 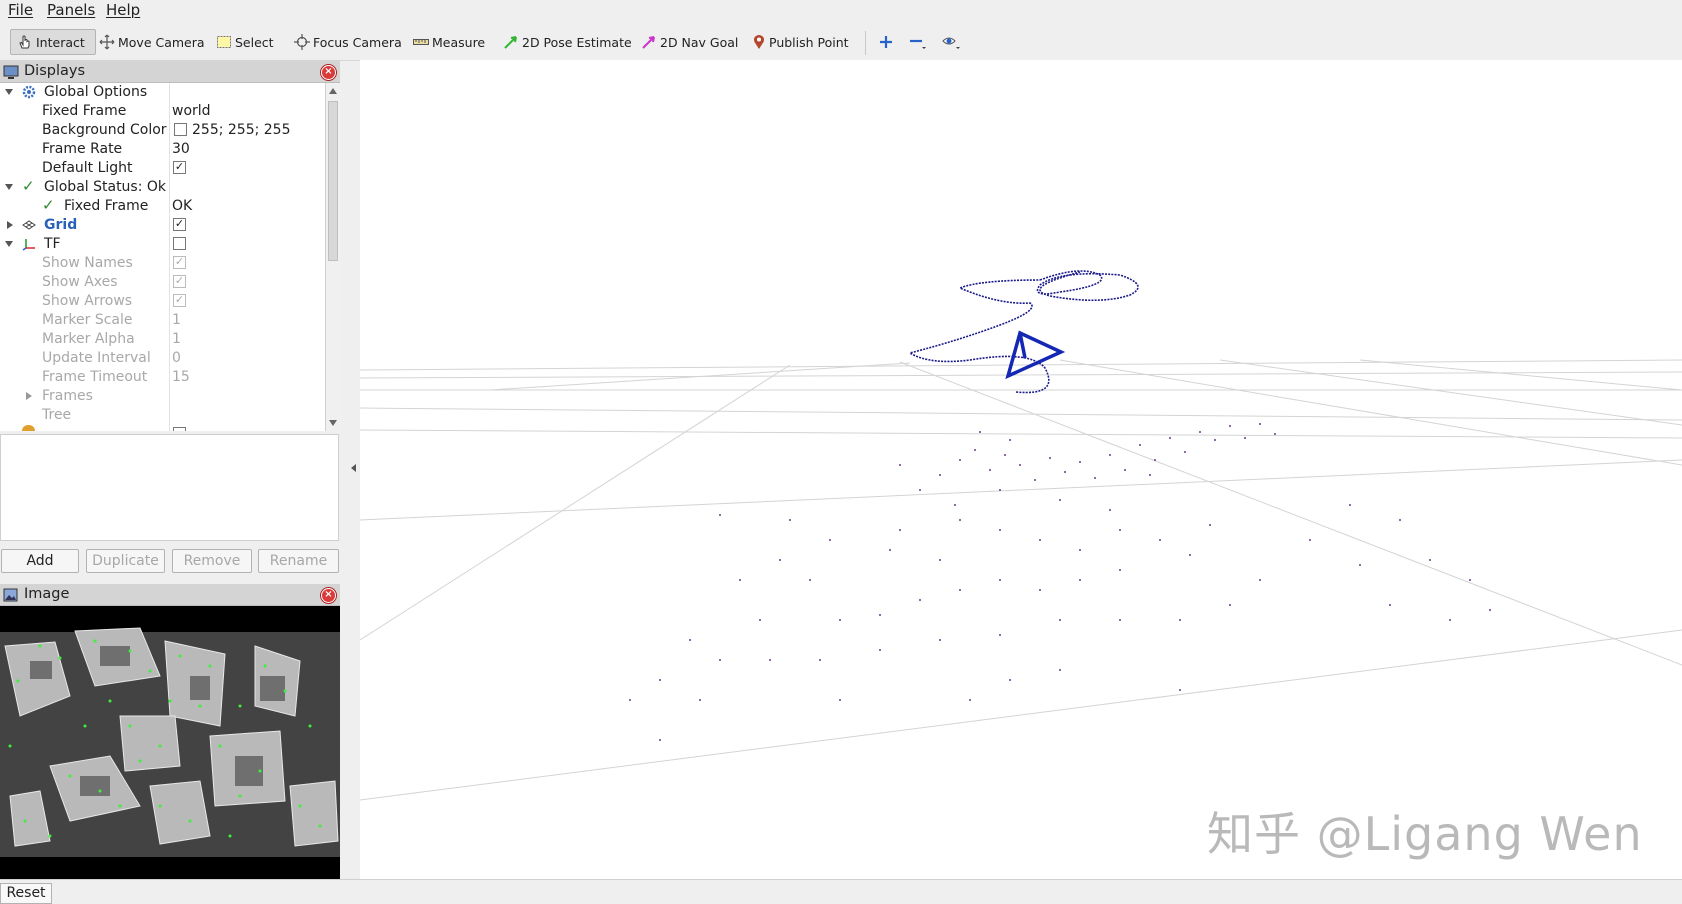 I want to click on select-box-icon, so click(x=224, y=42).